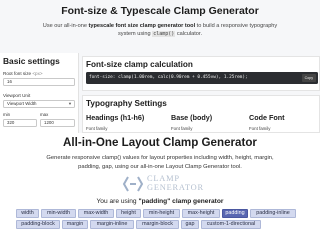 The width and height of the screenshot is (320, 240). What do you see at coordinates (31, 61) in the screenshot?
I see `basic-settings-heading: Basic settings` at bounding box center [31, 61].